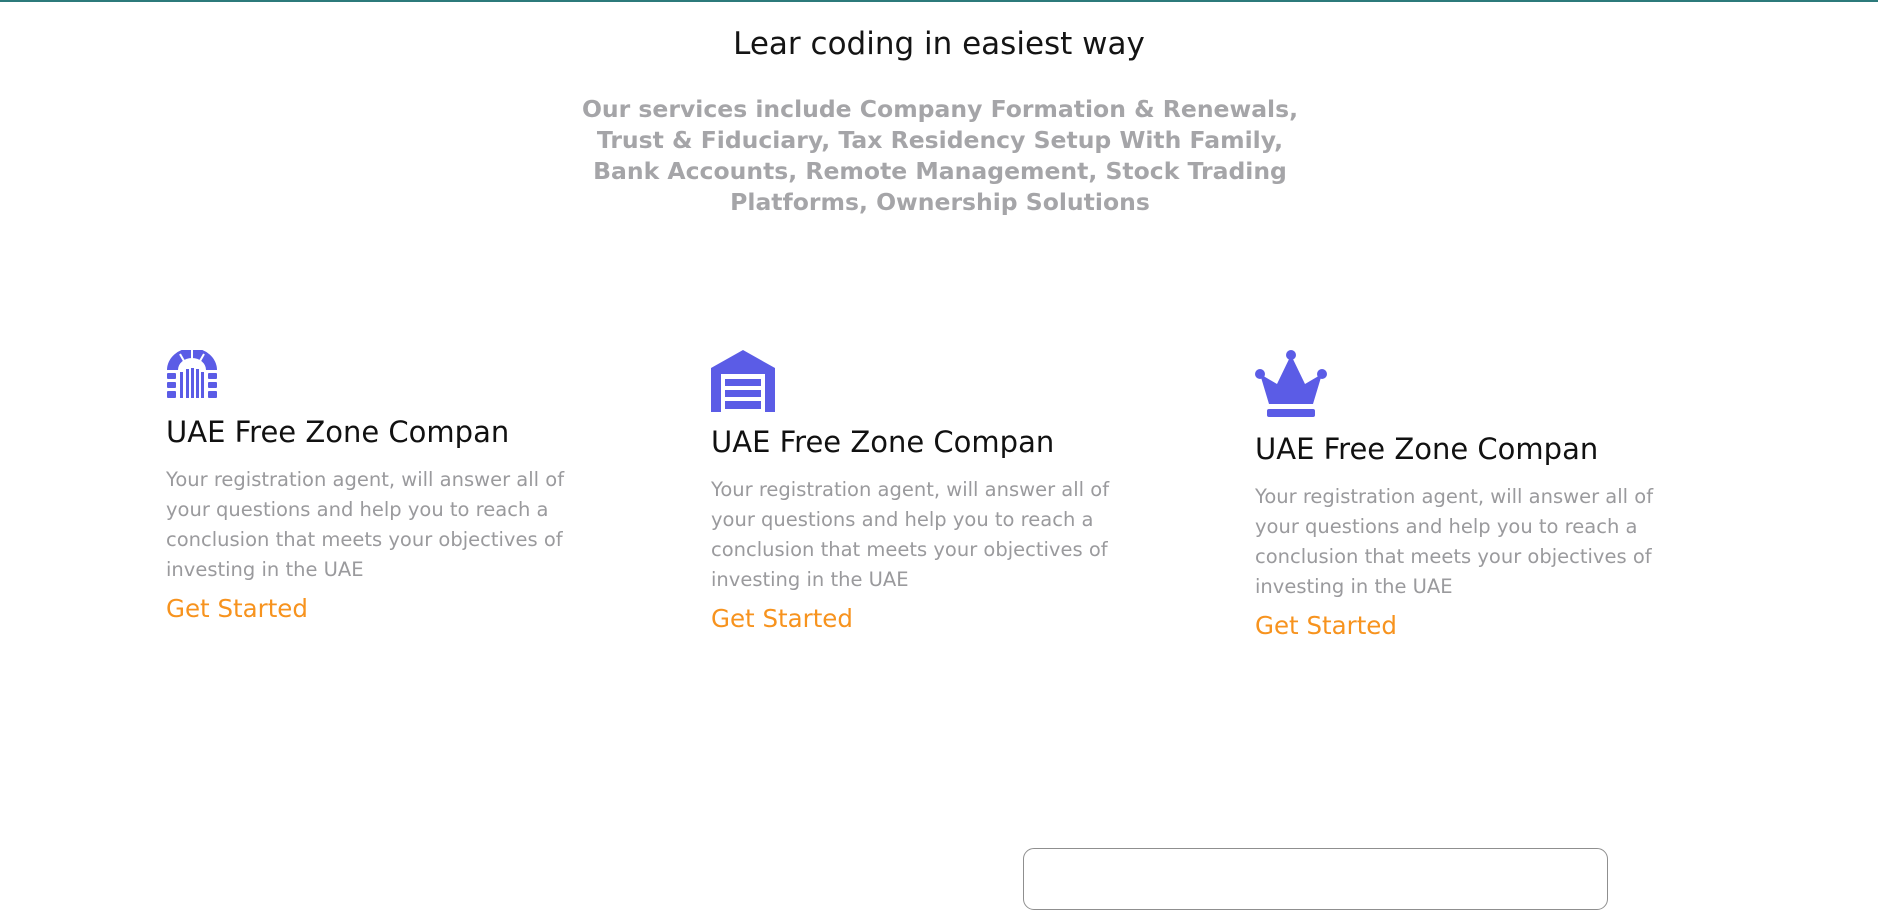 The image size is (1878, 910). I want to click on warehouse-icon, so click(743, 383).